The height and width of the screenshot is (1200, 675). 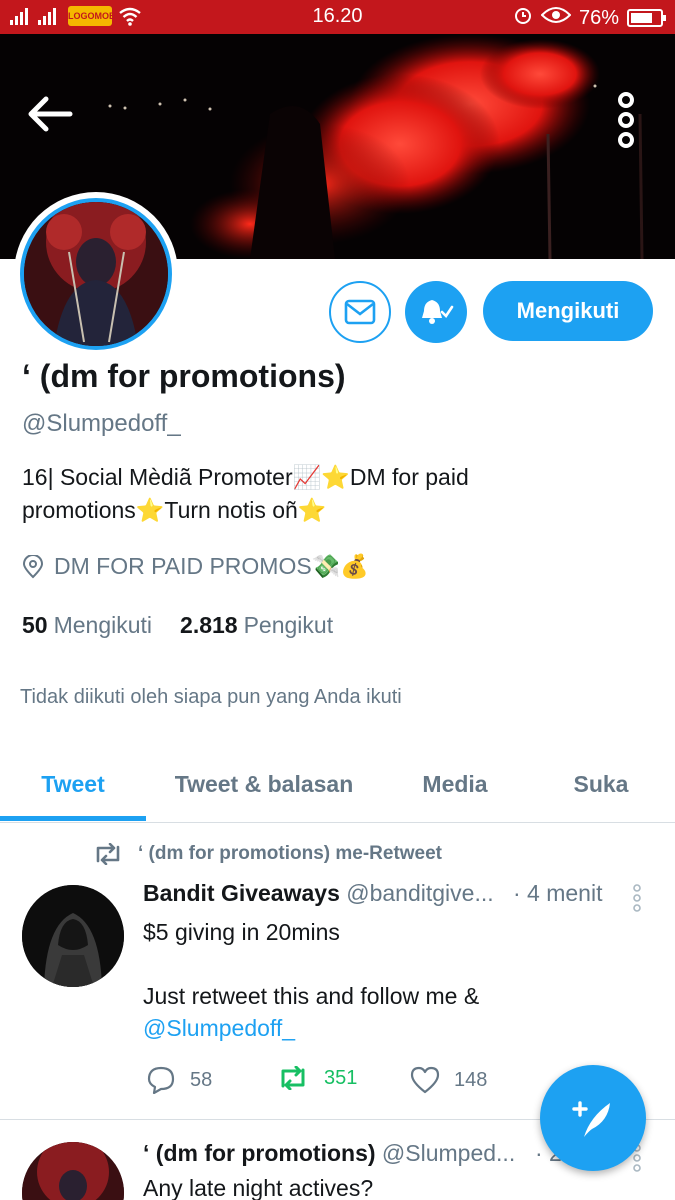 I want to click on location-pin-icon, so click(x=33, y=566).